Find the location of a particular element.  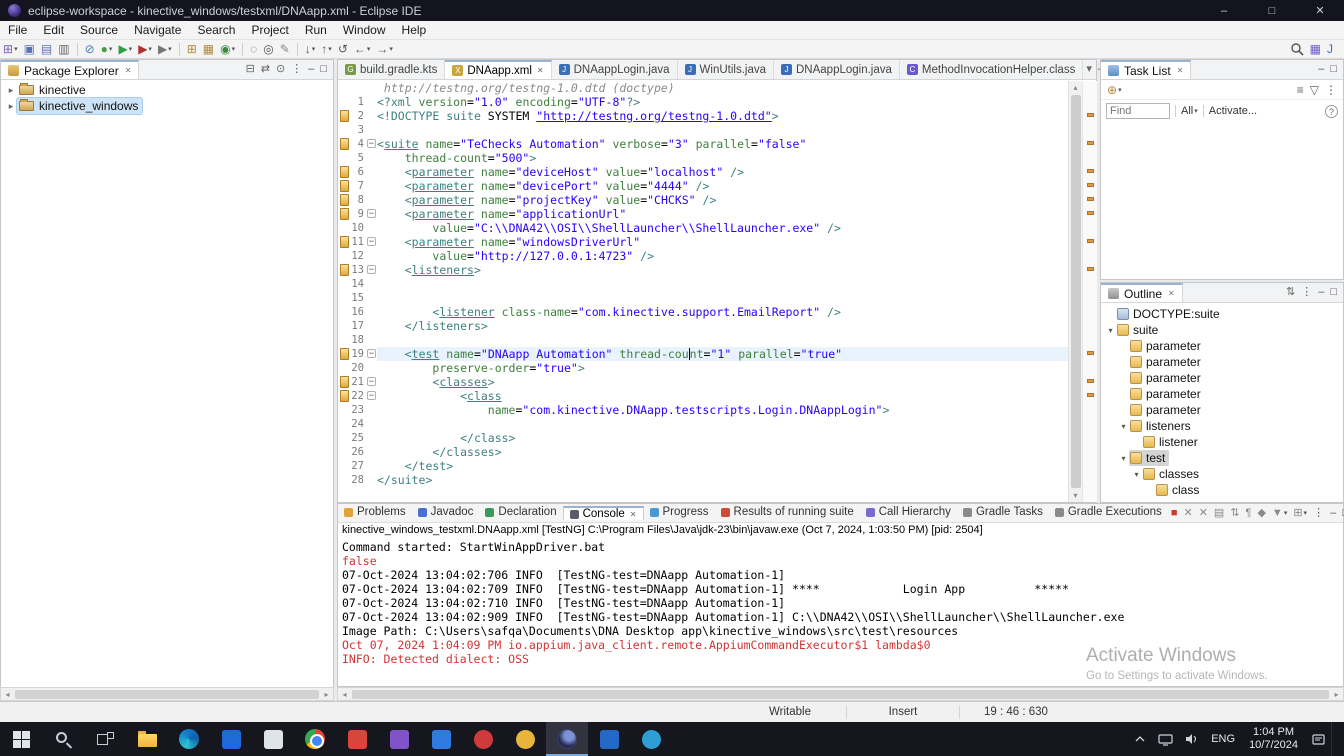

scroll-thumb is located at coordinates (840, 694).